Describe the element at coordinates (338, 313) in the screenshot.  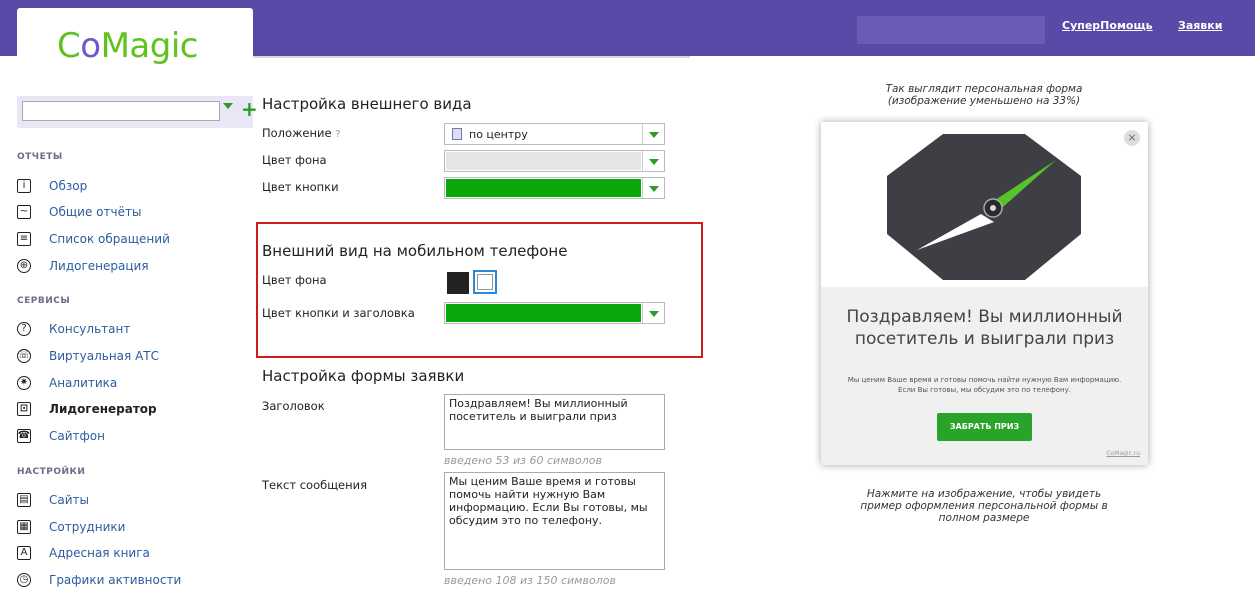
I see `mobile-button-title-color-label: Цвет кнопки и заголовка` at that location.